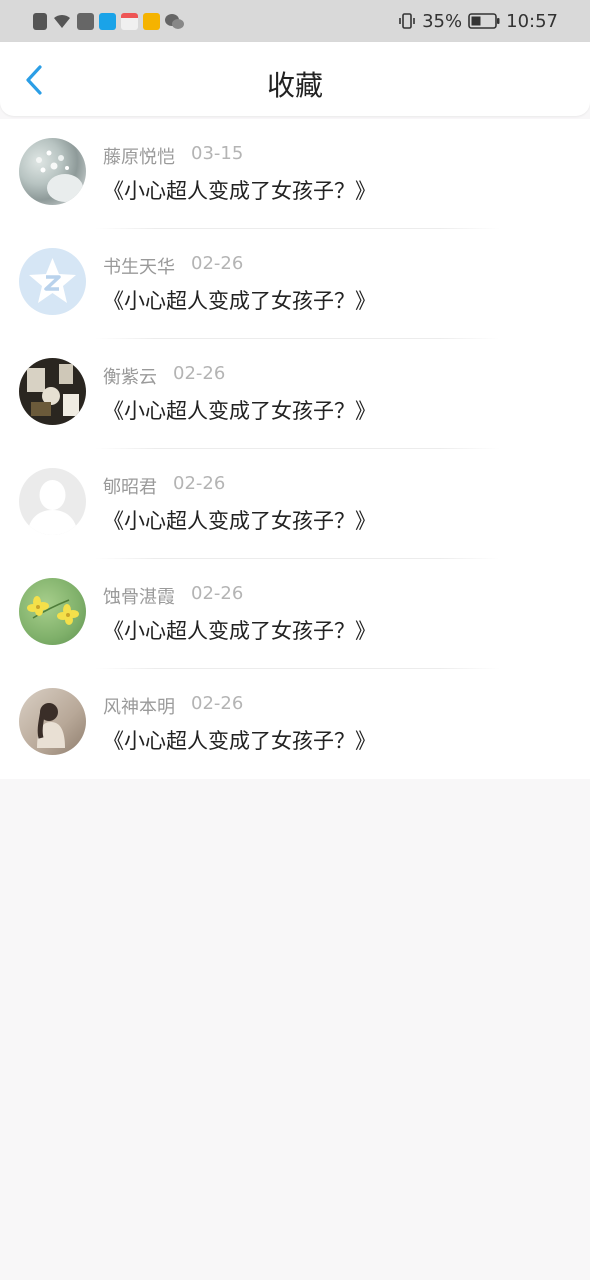 The width and height of the screenshot is (590, 1280). What do you see at coordinates (151, 21) in the screenshot?
I see `shop-icon` at bounding box center [151, 21].